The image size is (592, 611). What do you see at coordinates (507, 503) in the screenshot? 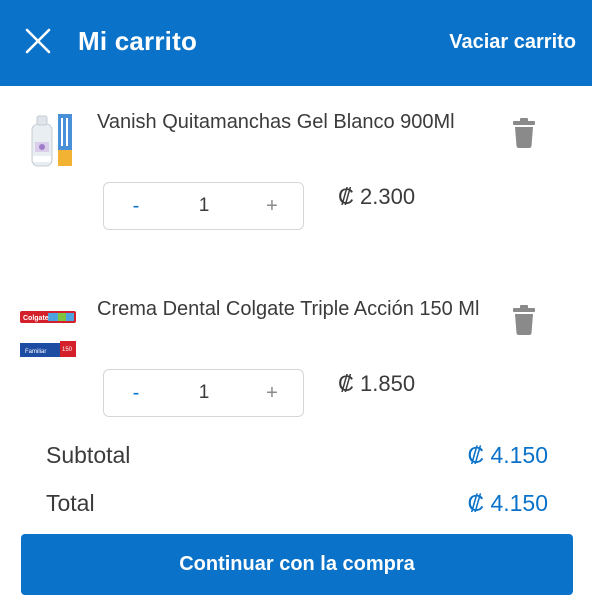
I see `total-value: ₡ 4.150` at bounding box center [507, 503].